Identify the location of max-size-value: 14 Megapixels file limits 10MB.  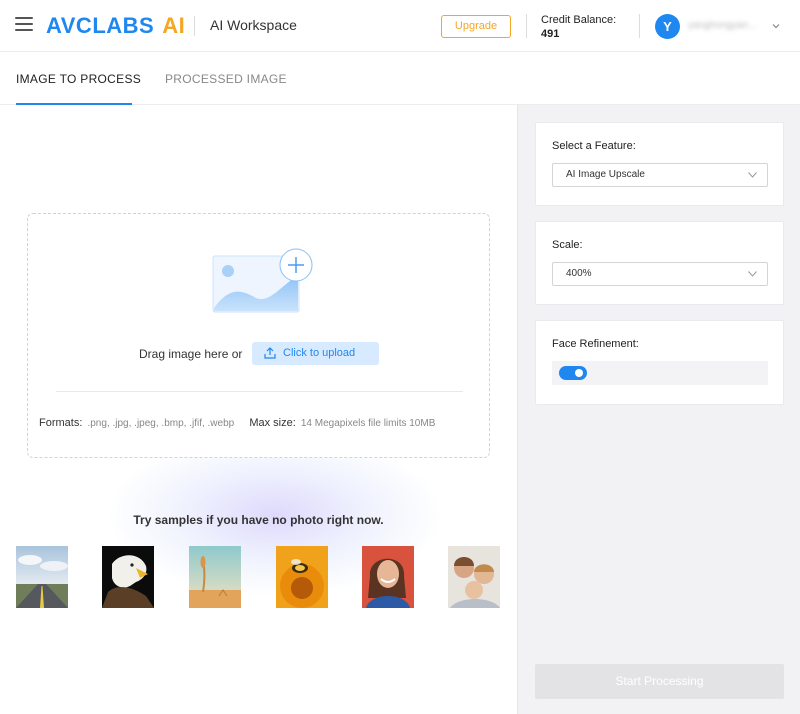
(368, 423).